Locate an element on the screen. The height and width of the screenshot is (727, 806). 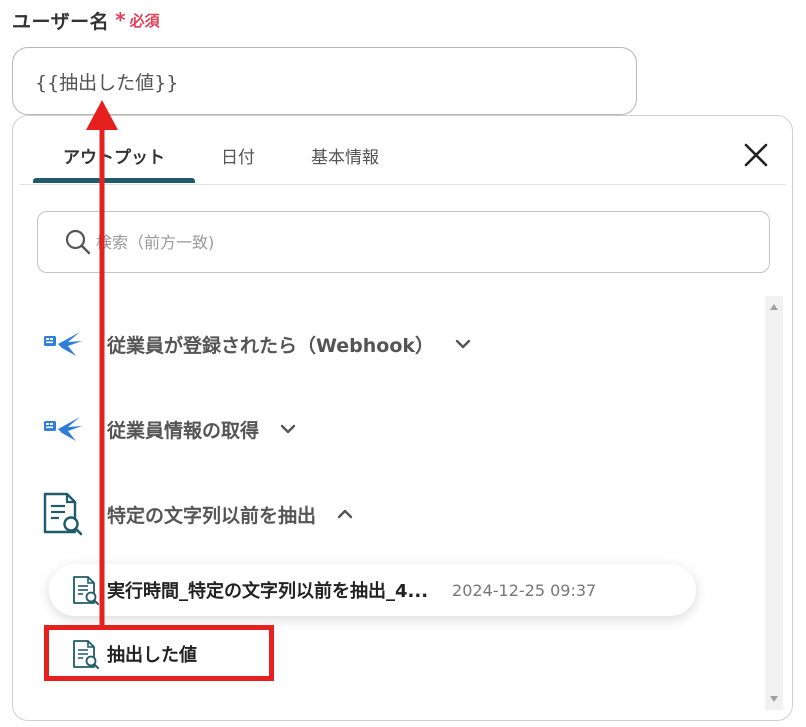
required-asterisk: * is located at coordinates (120, 20).